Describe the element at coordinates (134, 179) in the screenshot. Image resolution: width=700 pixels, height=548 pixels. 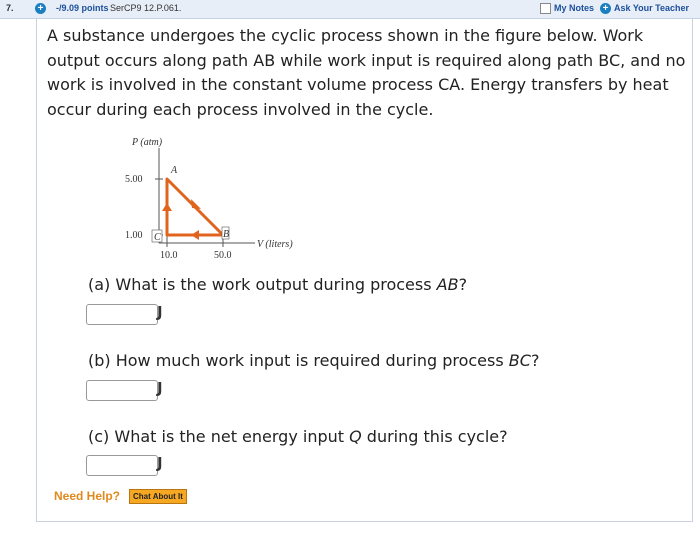
I see `y-tick-label: 5.00` at that location.